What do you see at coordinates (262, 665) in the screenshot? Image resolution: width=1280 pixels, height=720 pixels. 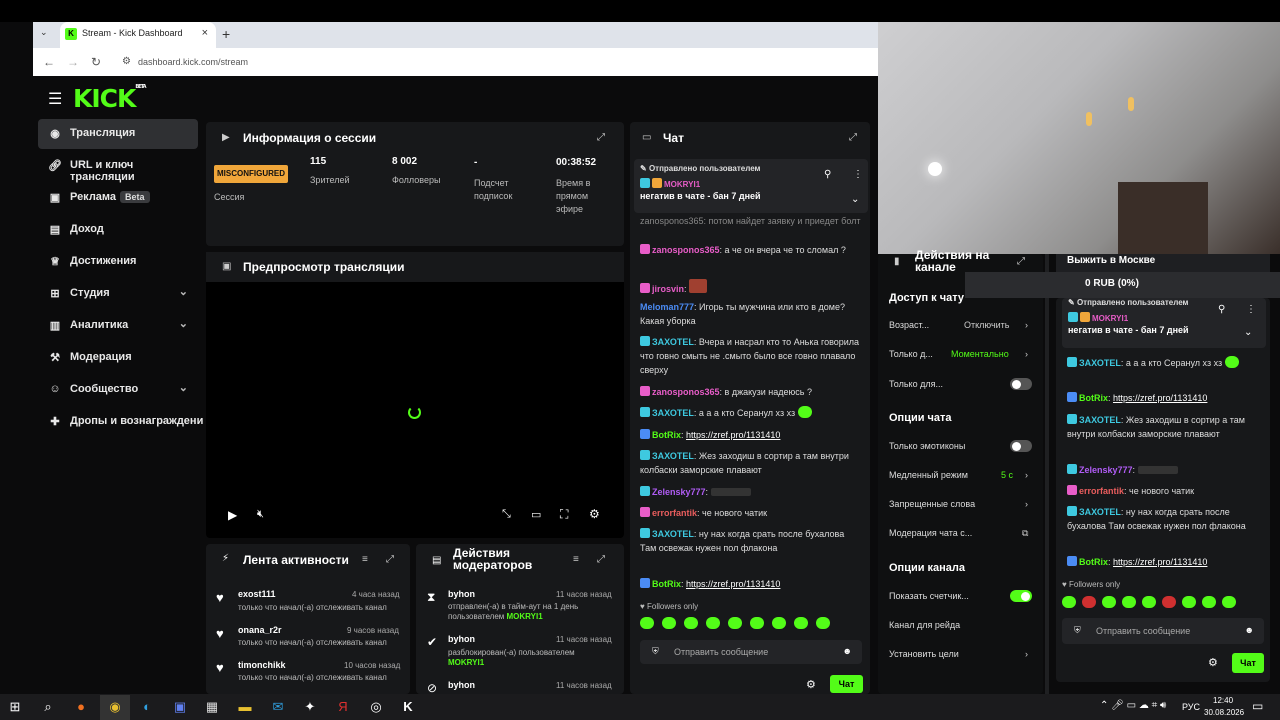 I see `activity-user: timonchikk` at bounding box center [262, 665].